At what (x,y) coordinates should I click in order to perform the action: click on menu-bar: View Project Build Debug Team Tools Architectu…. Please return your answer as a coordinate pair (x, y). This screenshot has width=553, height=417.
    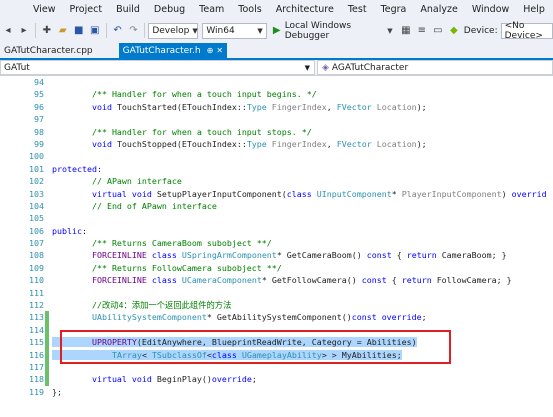
    Looking at the image, I should click on (276, 9).